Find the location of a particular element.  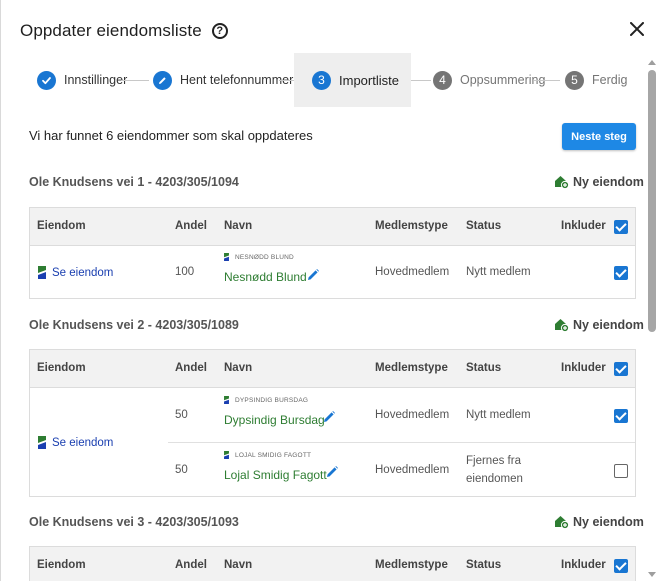

member-small-label: LOJAL SMIDIG FAGOTT is located at coordinates (267, 455).